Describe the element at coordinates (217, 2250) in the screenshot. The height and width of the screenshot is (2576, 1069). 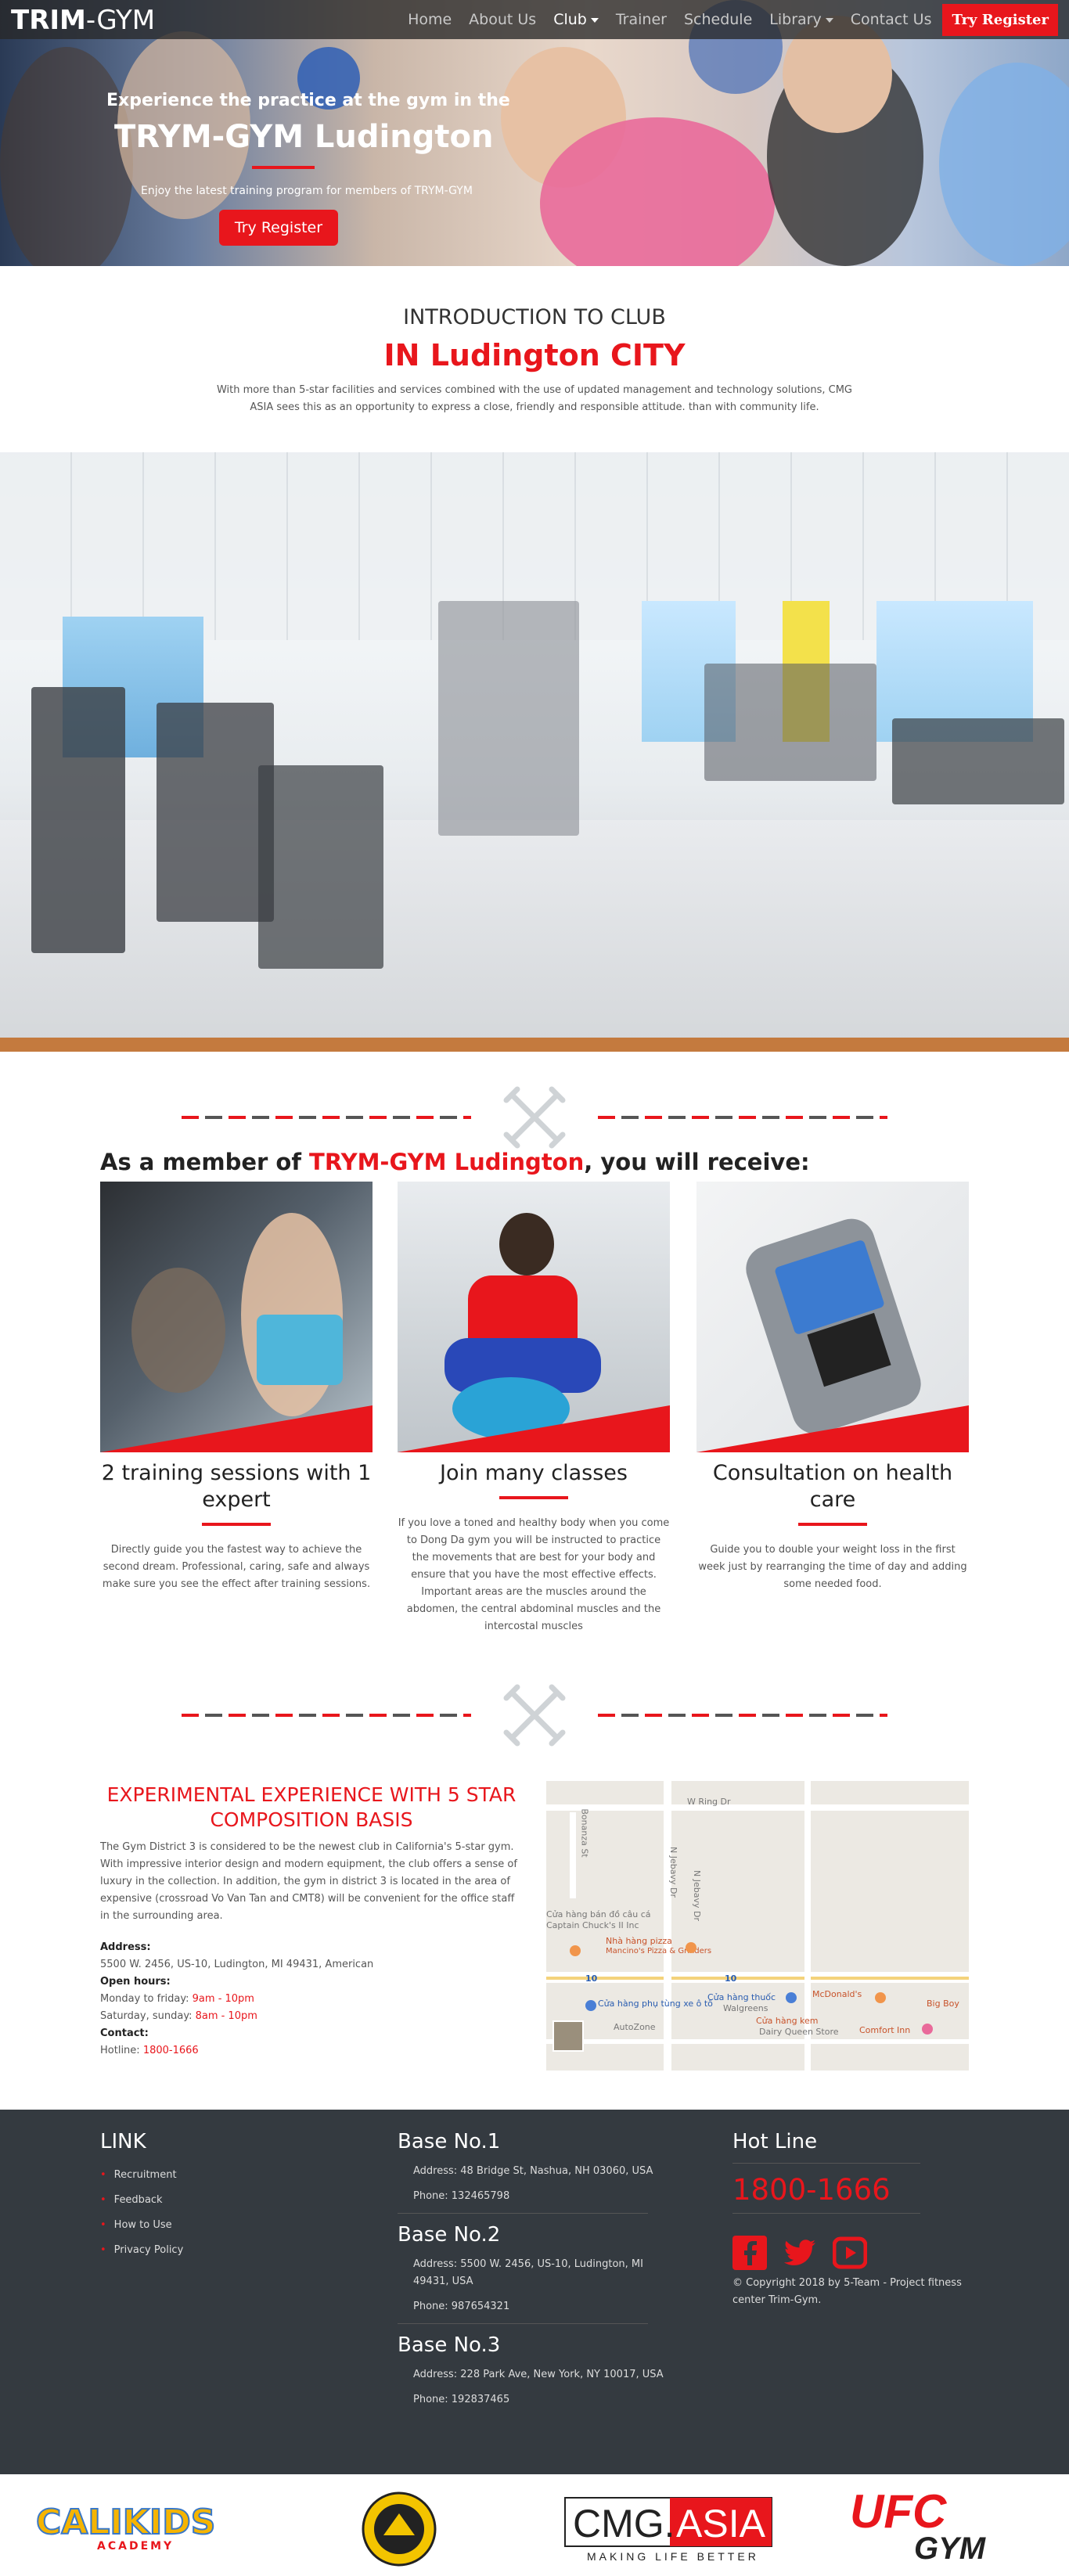
I see `footer-link-privacy: Privacy Policy` at that location.